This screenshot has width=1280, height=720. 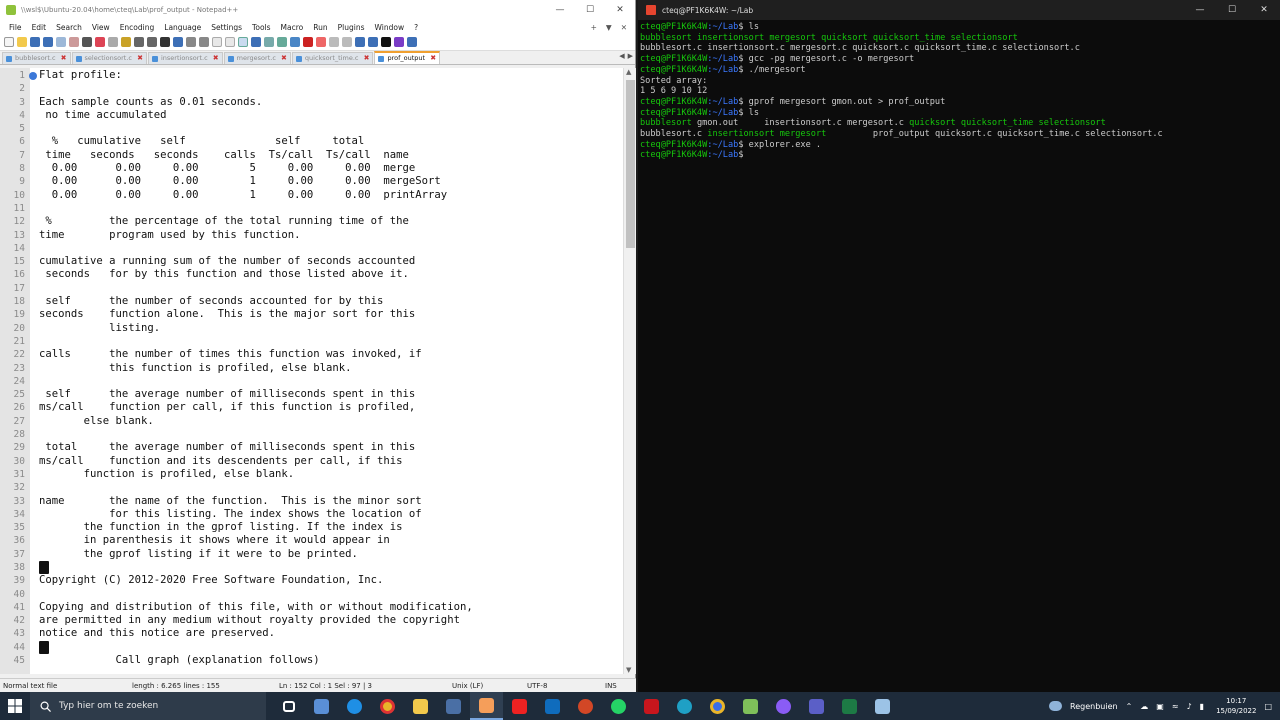 I want to click on abc-icon, so click(x=386, y=42).